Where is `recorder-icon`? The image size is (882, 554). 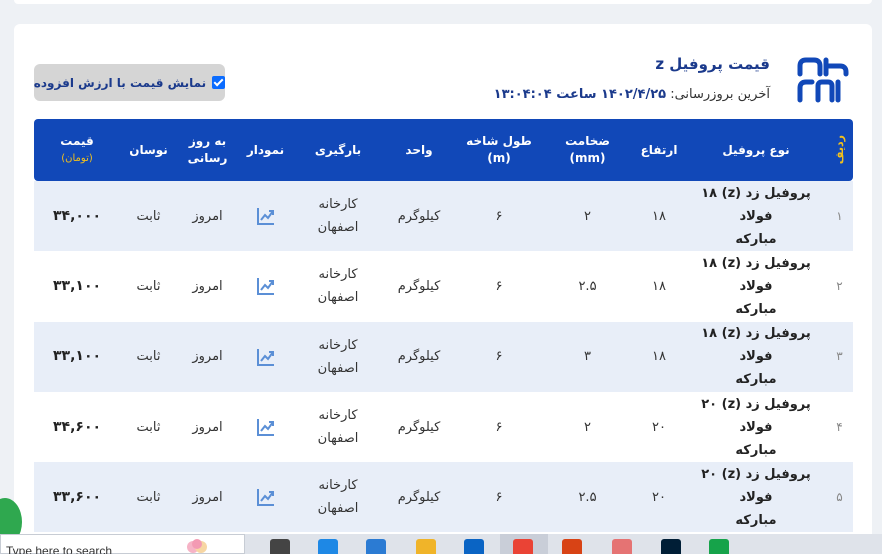 recorder-icon is located at coordinates (572, 546).